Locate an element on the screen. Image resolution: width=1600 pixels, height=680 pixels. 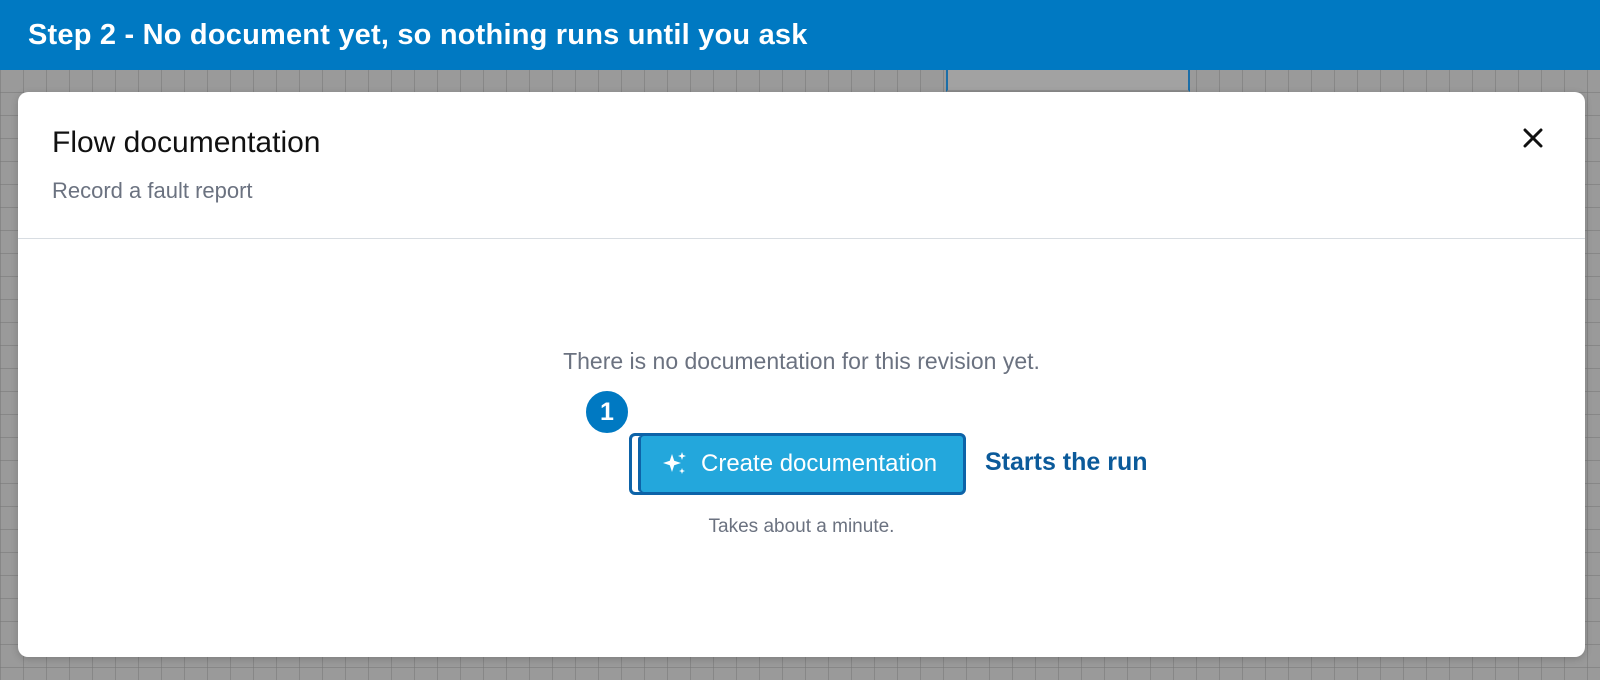
close-icon is located at coordinates (1533, 138).